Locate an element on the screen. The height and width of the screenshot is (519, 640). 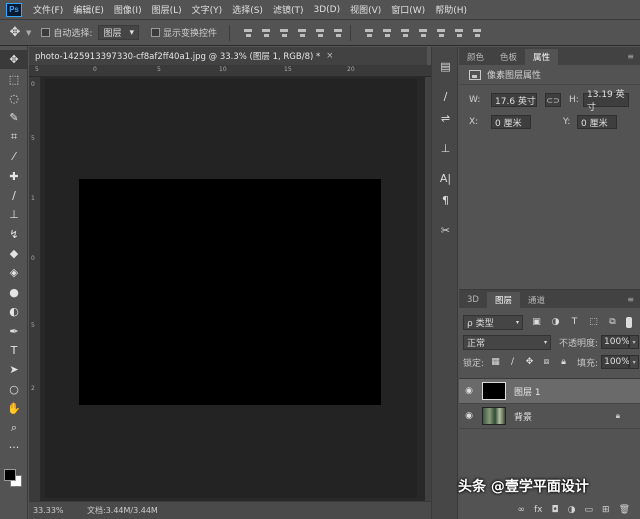
ruler-horizontal: 5 0 5 10 15 20 is located at coordinates (230, 71).